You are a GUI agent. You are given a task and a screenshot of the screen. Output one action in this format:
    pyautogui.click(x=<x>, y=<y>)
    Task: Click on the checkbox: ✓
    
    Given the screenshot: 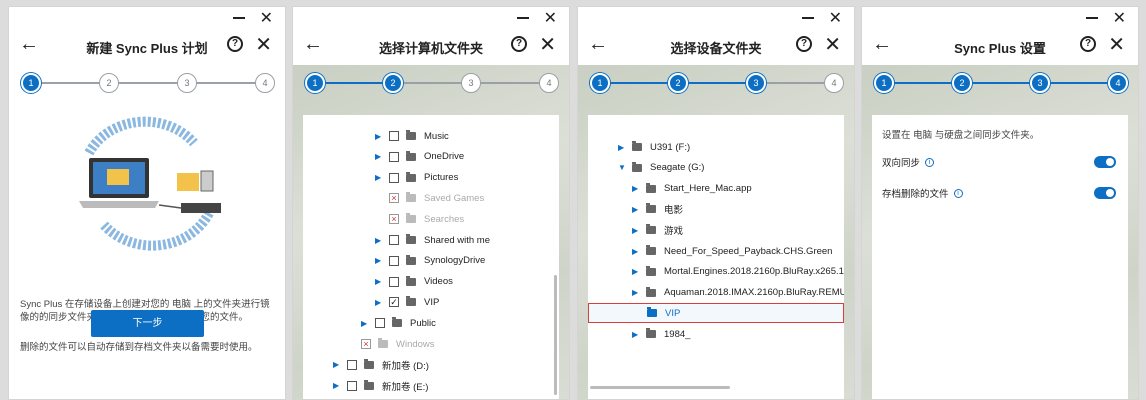 What is the action you would take?
    pyautogui.click(x=394, y=302)
    